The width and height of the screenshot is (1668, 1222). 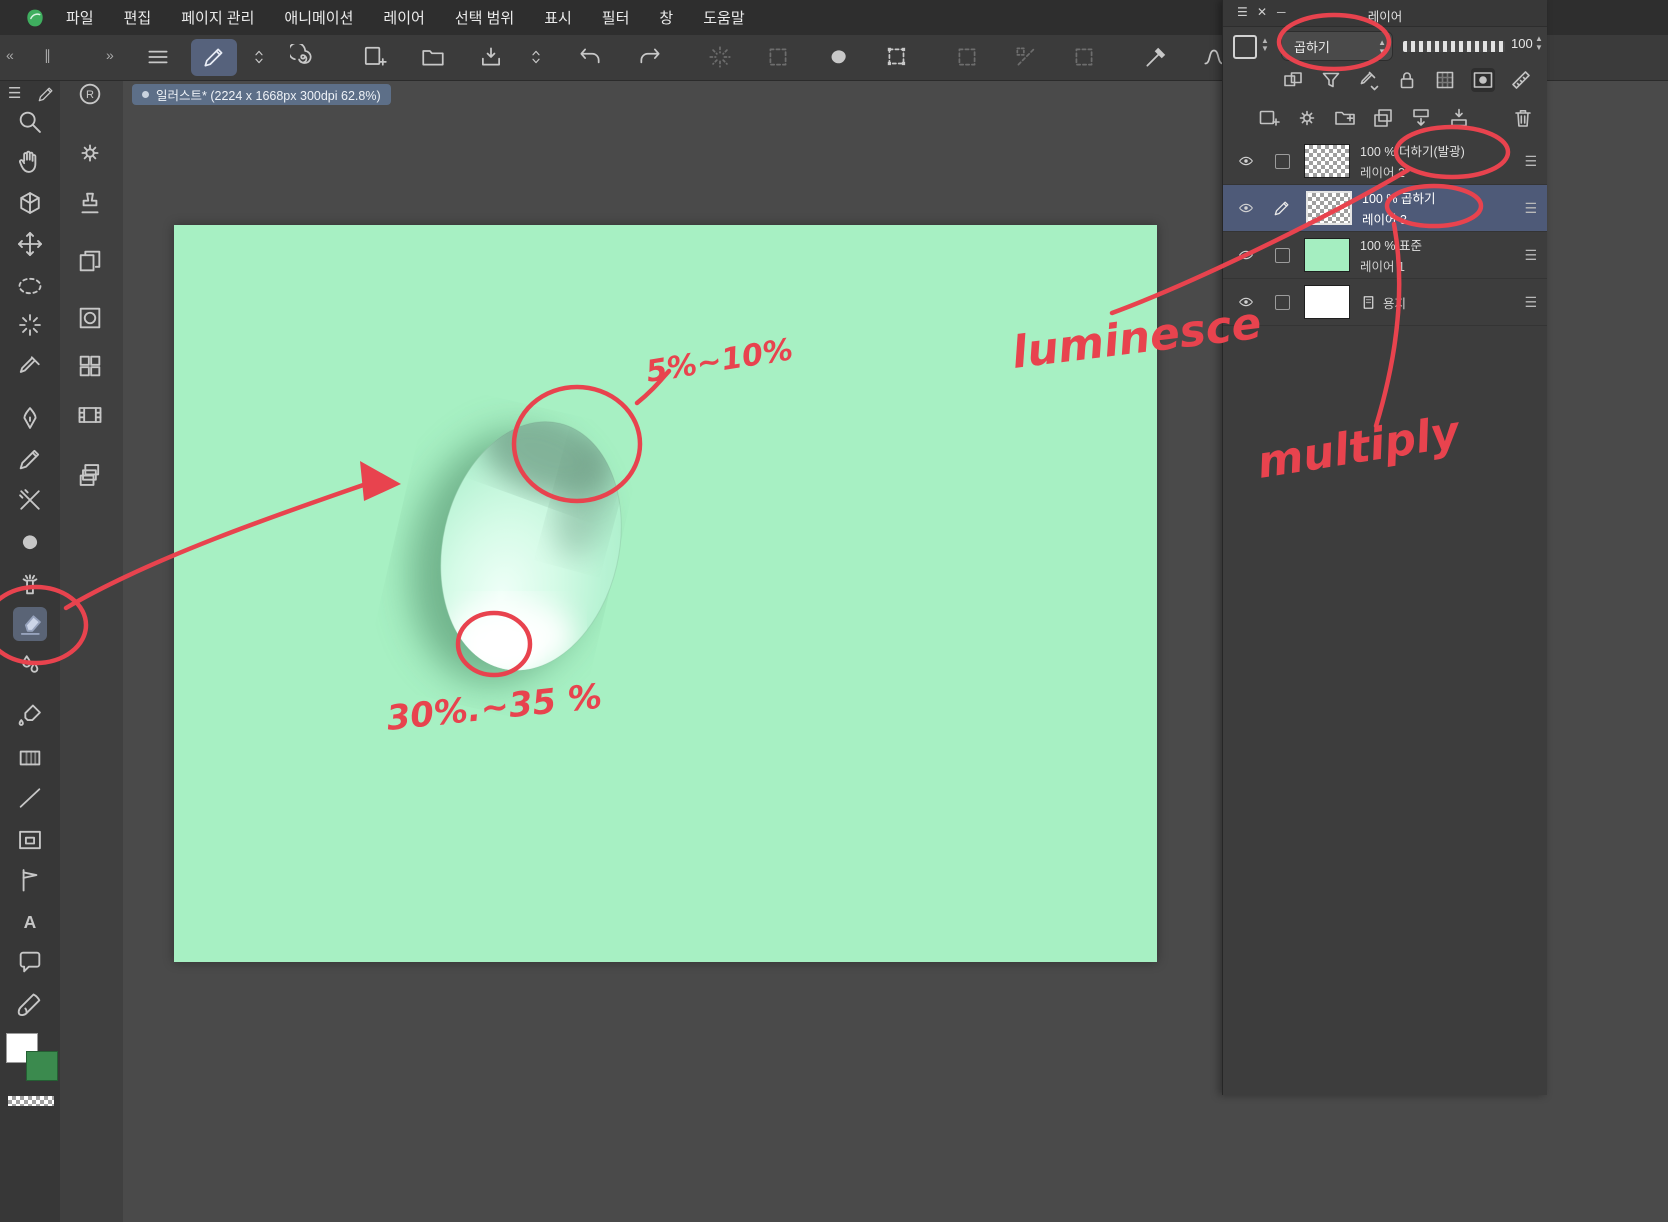 What do you see at coordinates (261, 94) in the screenshot?
I see `document-tab: 일러스트* (2224 x 1668px 300dpi 62.8%)` at bounding box center [261, 94].